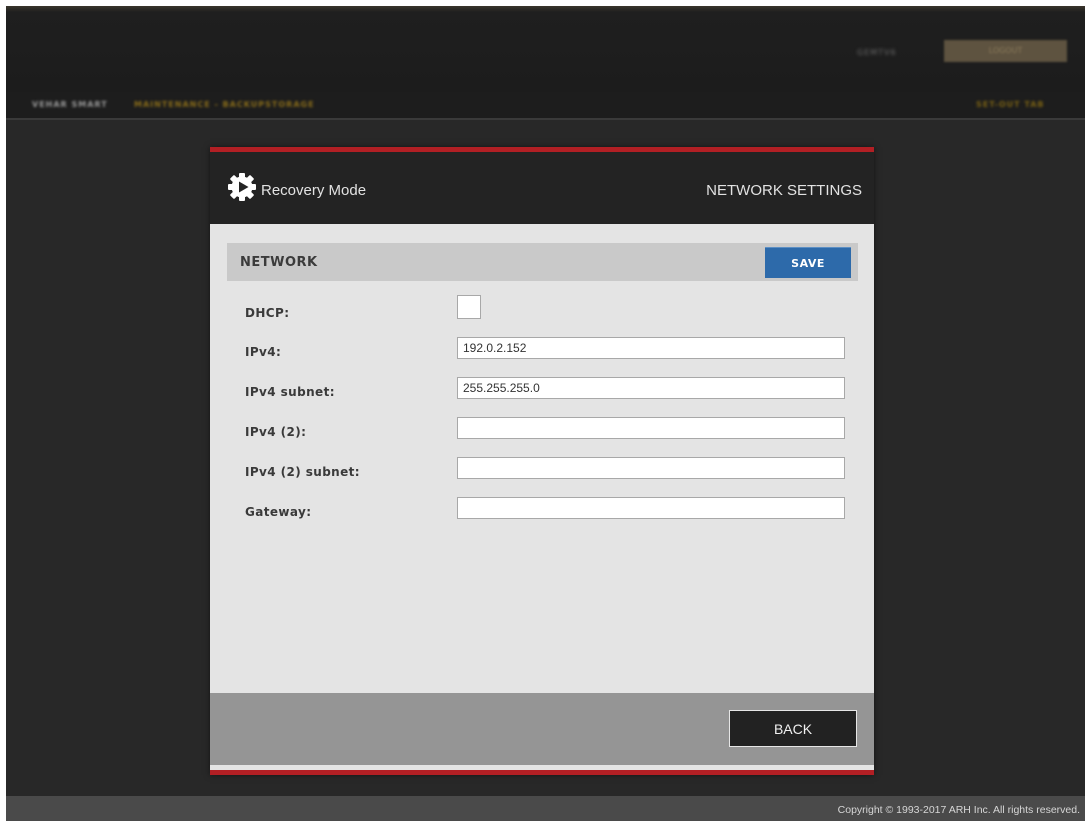 The width and height of the screenshot is (1085, 821). Describe the element at coordinates (314, 190) in the screenshot. I see `dialog-title: Recovery Mode` at that location.